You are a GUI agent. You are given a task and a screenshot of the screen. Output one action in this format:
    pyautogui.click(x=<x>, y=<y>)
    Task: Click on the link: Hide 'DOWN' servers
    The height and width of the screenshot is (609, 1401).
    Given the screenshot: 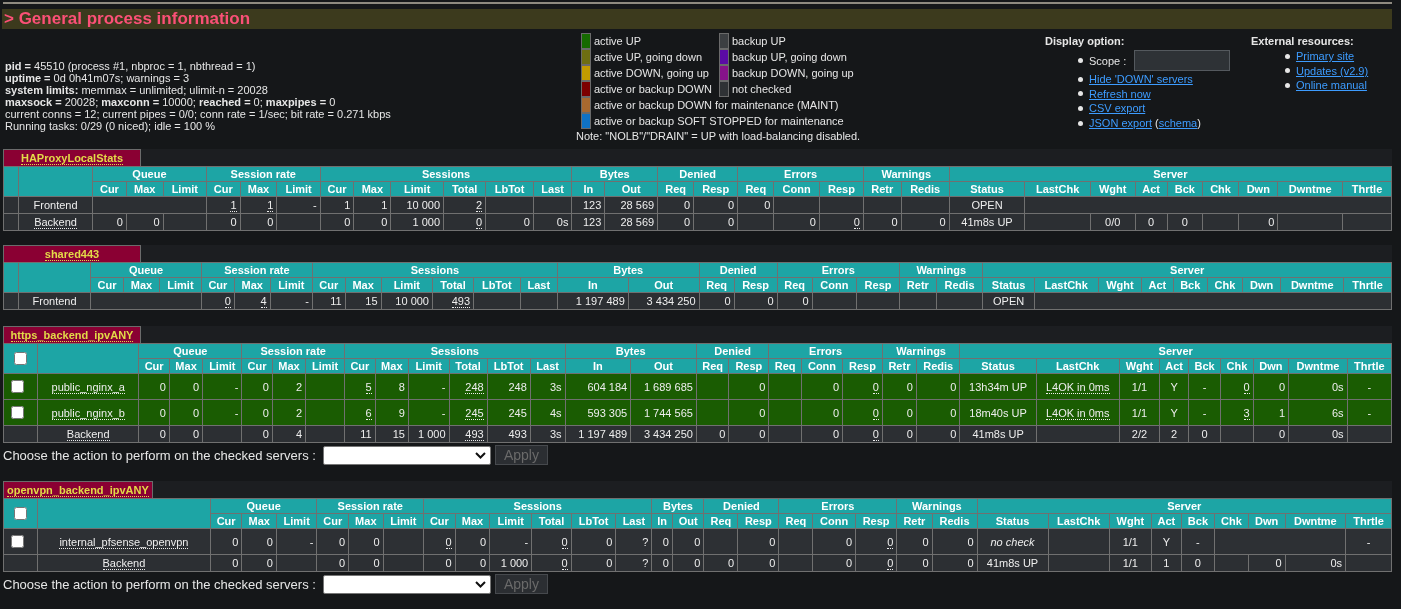 What is the action you would take?
    pyautogui.click(x=1141, y=79)
    